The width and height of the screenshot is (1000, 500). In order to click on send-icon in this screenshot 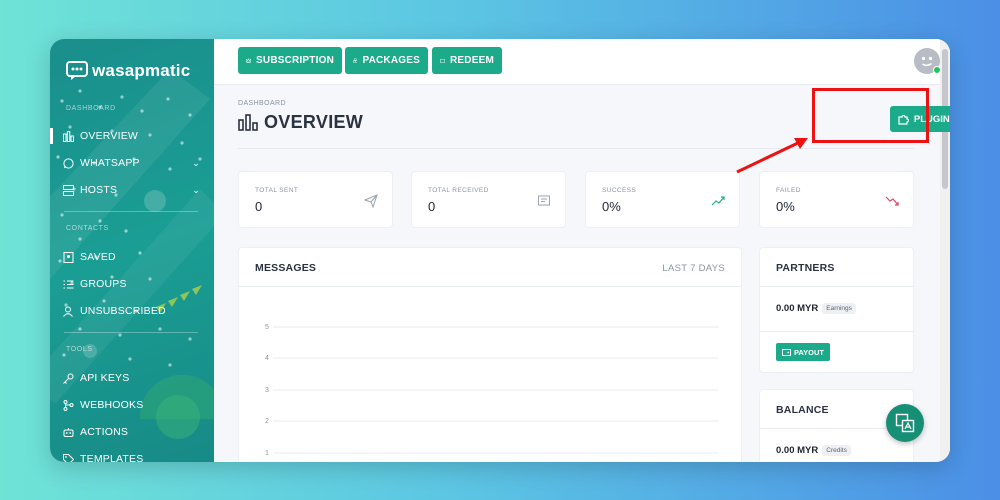, I will do `click(371, 201)`.